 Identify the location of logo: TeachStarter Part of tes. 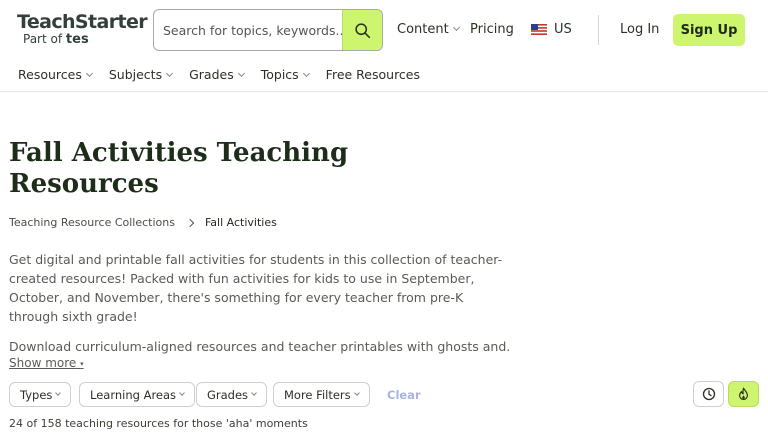
(82, 29).